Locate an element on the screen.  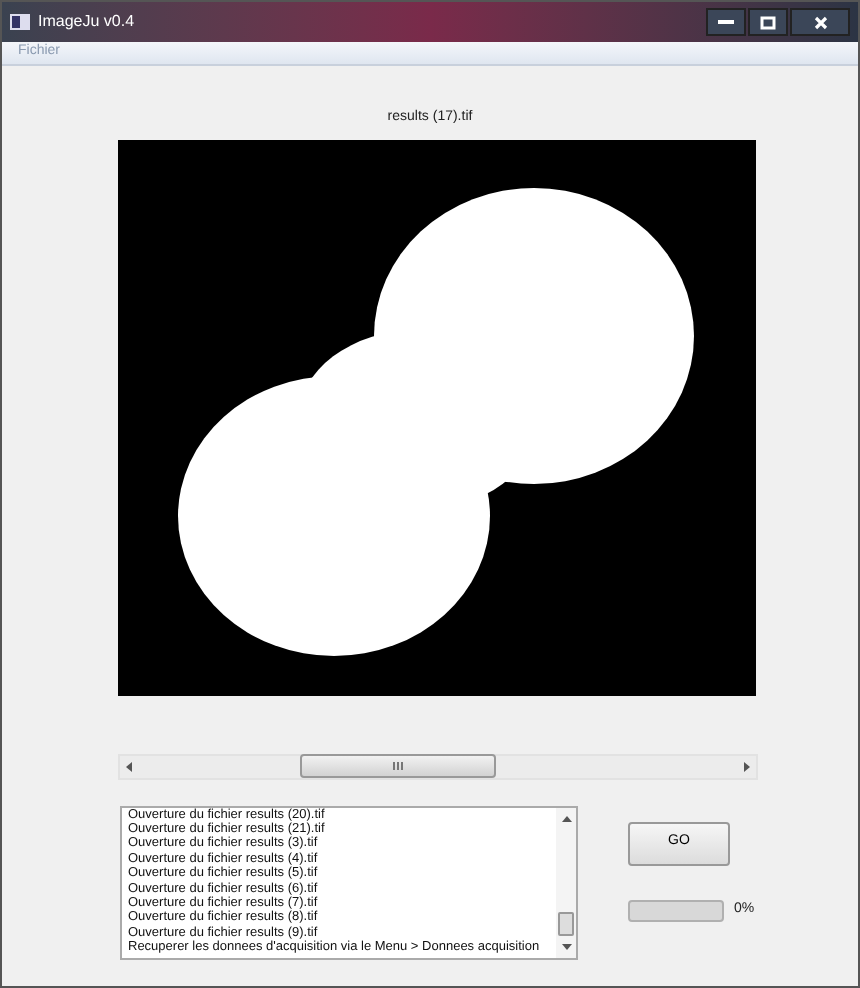
horizontal-scrollbar is located at coordinates (438, 766).